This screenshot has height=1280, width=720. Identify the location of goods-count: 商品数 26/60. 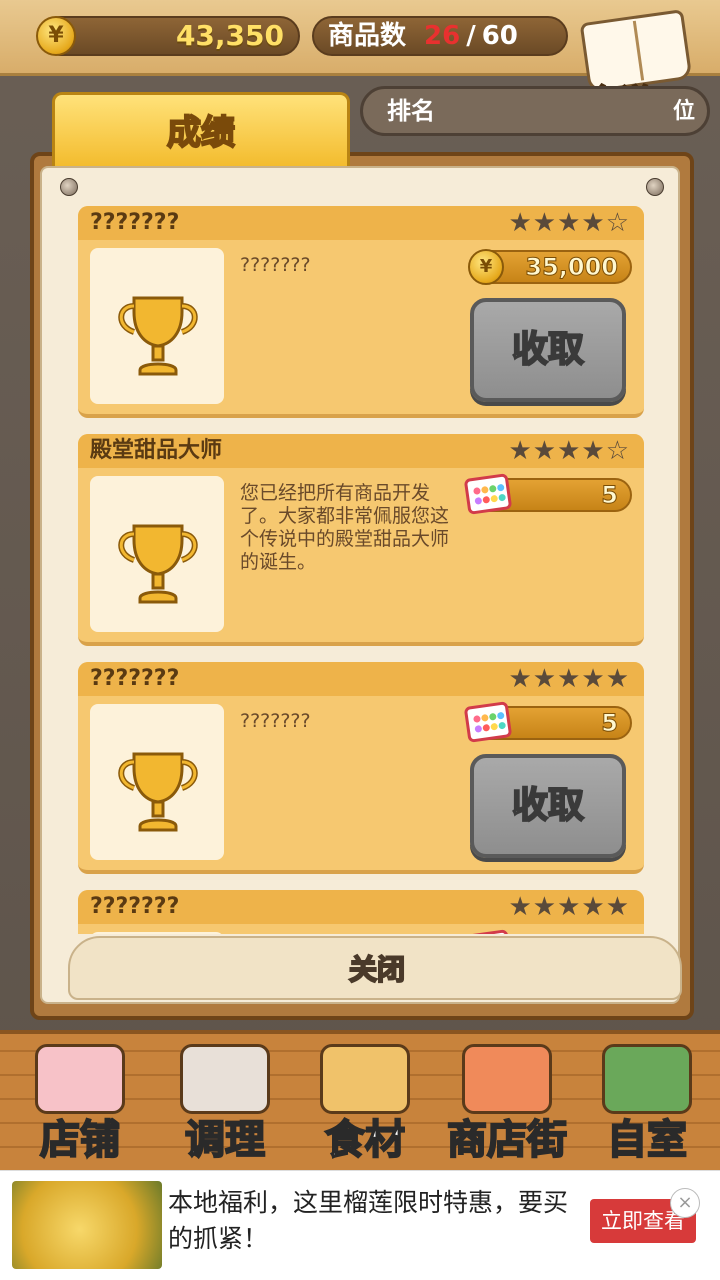
(440, 36).